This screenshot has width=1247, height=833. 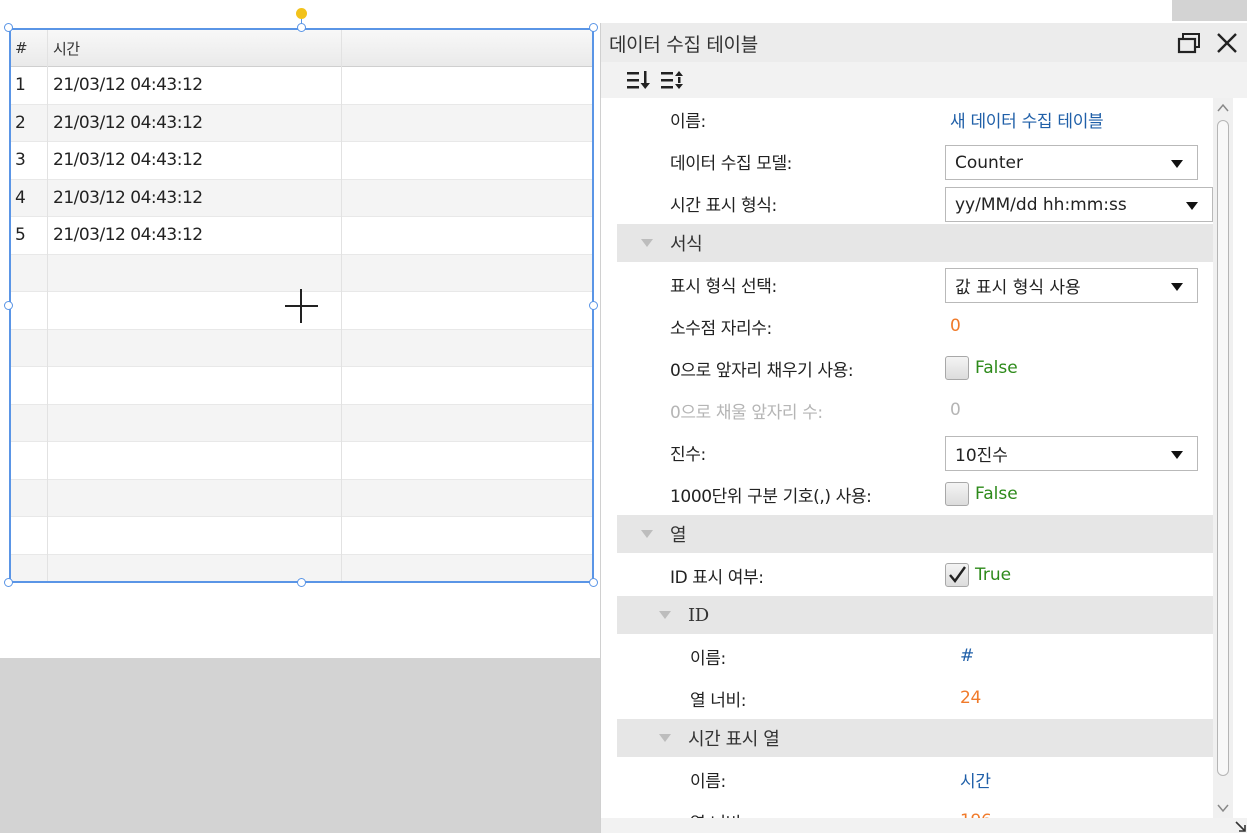 I want to click on cell-id: 1, so click(x=20, y=85).